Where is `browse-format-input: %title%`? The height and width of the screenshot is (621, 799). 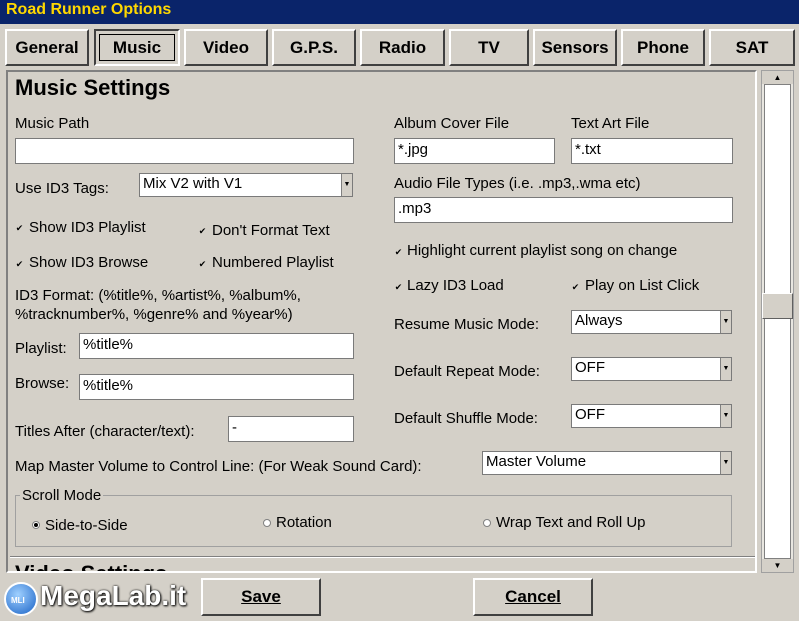
browse-format-input: %title% is located at coordinates (216, 387).